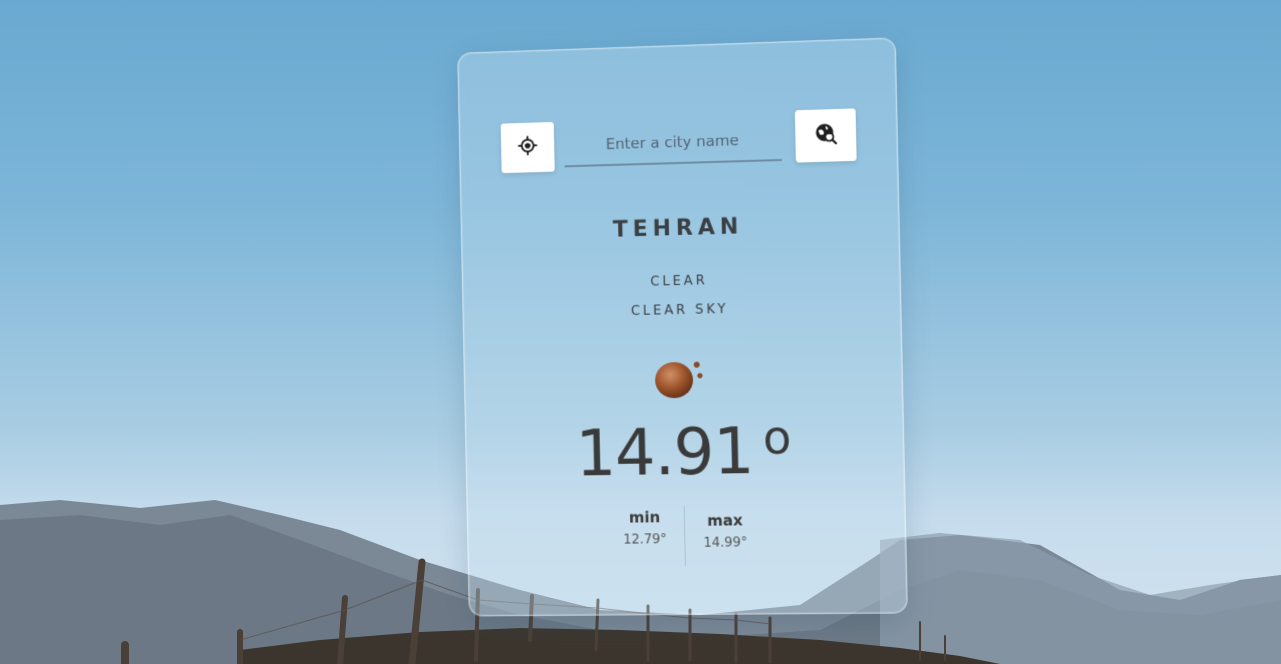 The height and width of the screenshot is (664, 1281). I want to click on weather-description: CLEAR SKY, so click(679, 310).